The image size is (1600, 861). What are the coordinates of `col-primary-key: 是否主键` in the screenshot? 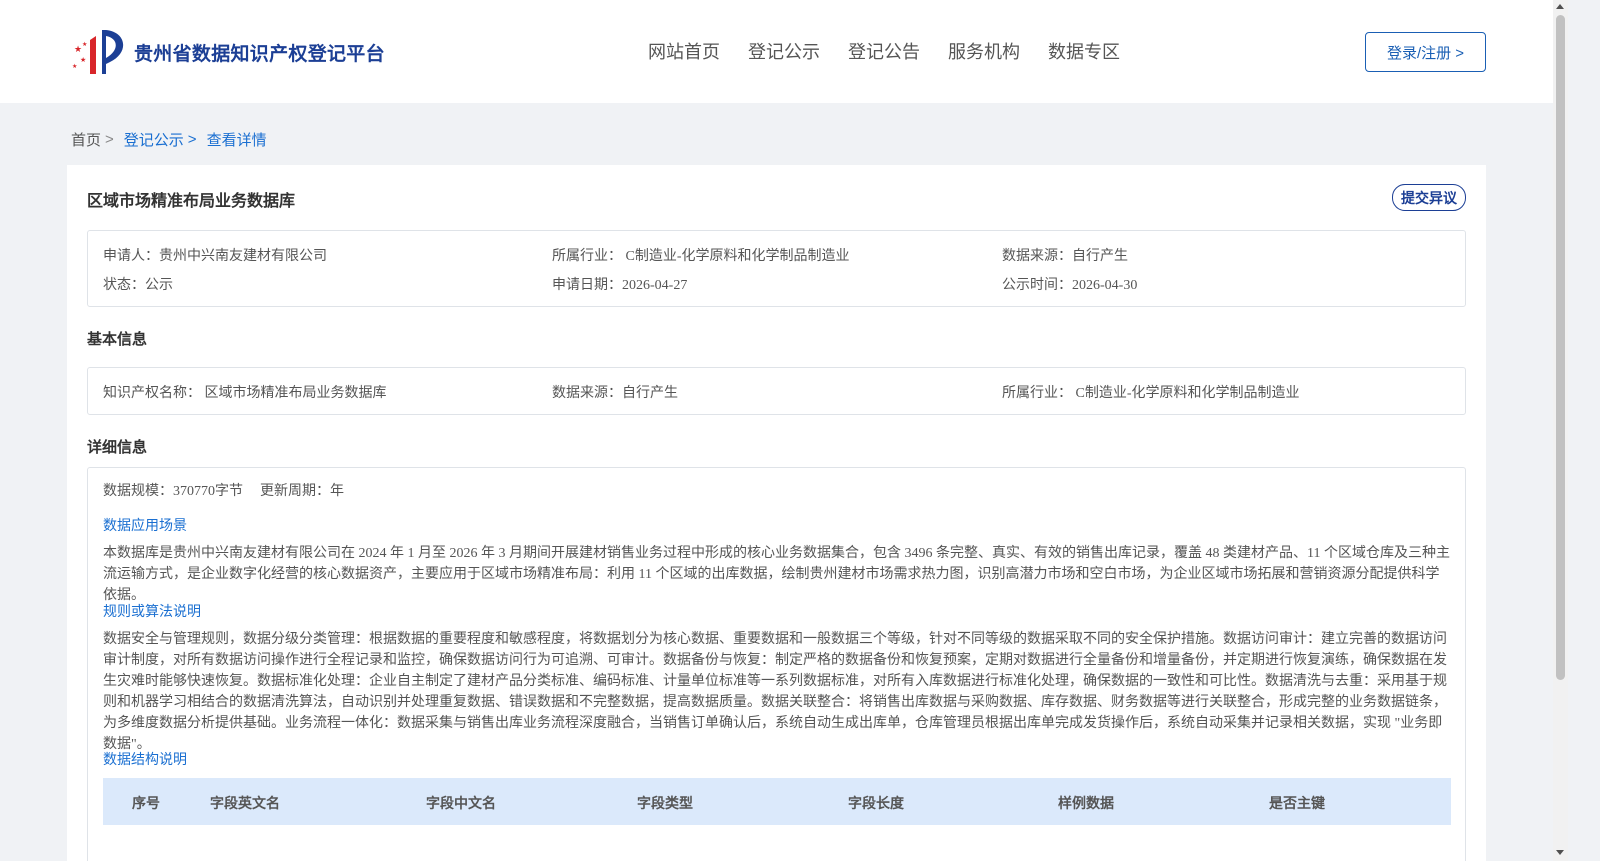 It's located at (1297, 803).